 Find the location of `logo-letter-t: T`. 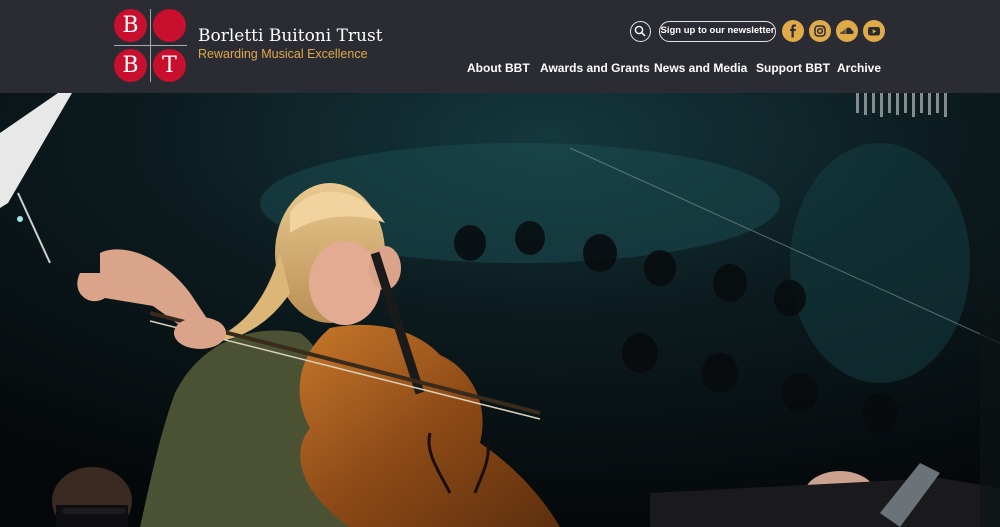

logo-letter-t: T is located at coordinates (169, 65).